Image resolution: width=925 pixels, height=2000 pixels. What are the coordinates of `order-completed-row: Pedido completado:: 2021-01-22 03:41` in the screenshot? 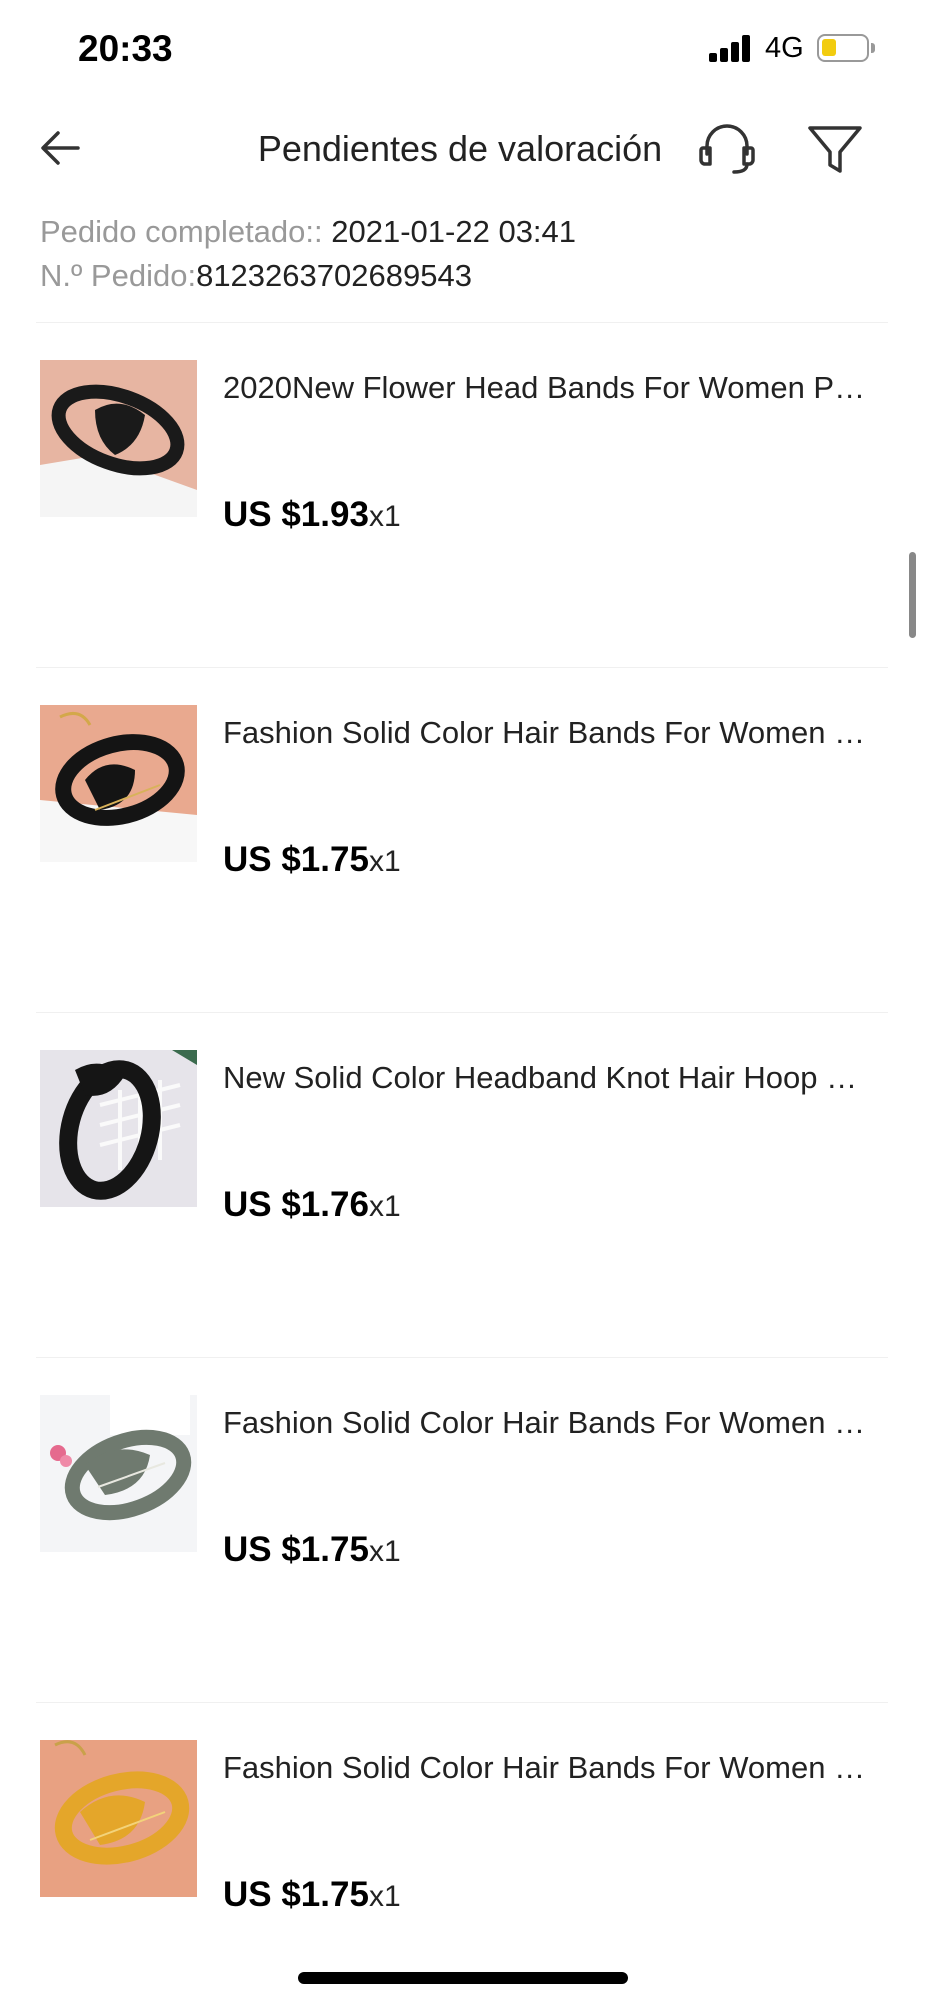 It's located at (308, 232).